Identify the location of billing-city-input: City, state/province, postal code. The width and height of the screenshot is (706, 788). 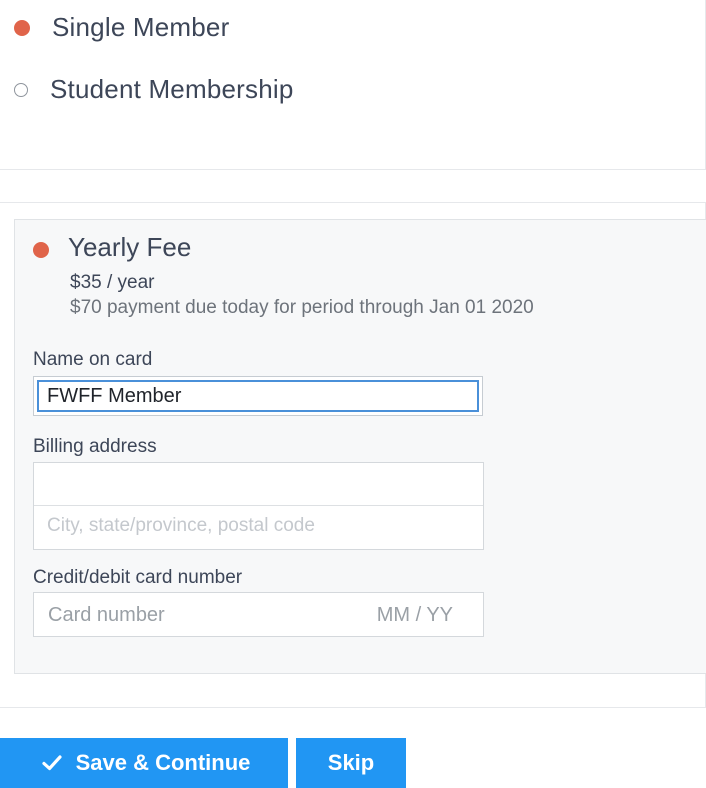
(181, 526).